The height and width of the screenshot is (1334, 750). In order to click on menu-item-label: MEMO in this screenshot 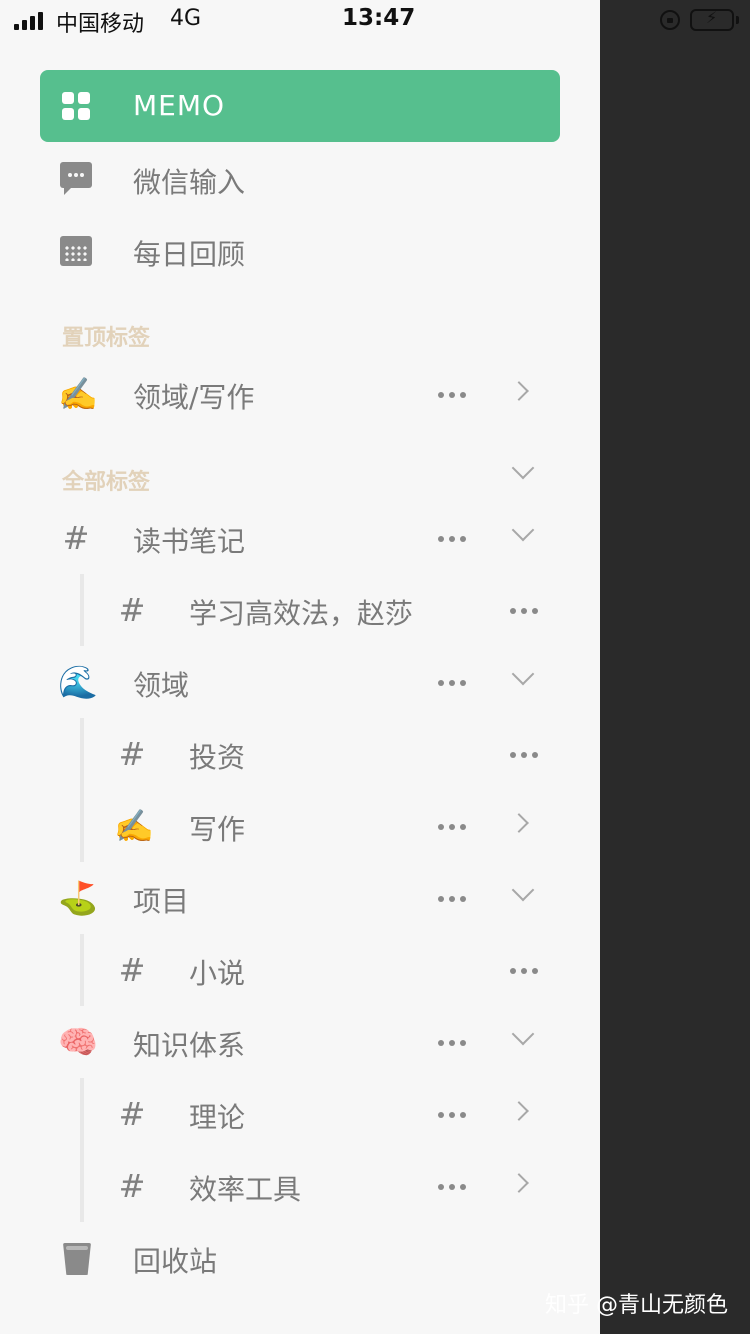, I will do `click(179, 105)`.